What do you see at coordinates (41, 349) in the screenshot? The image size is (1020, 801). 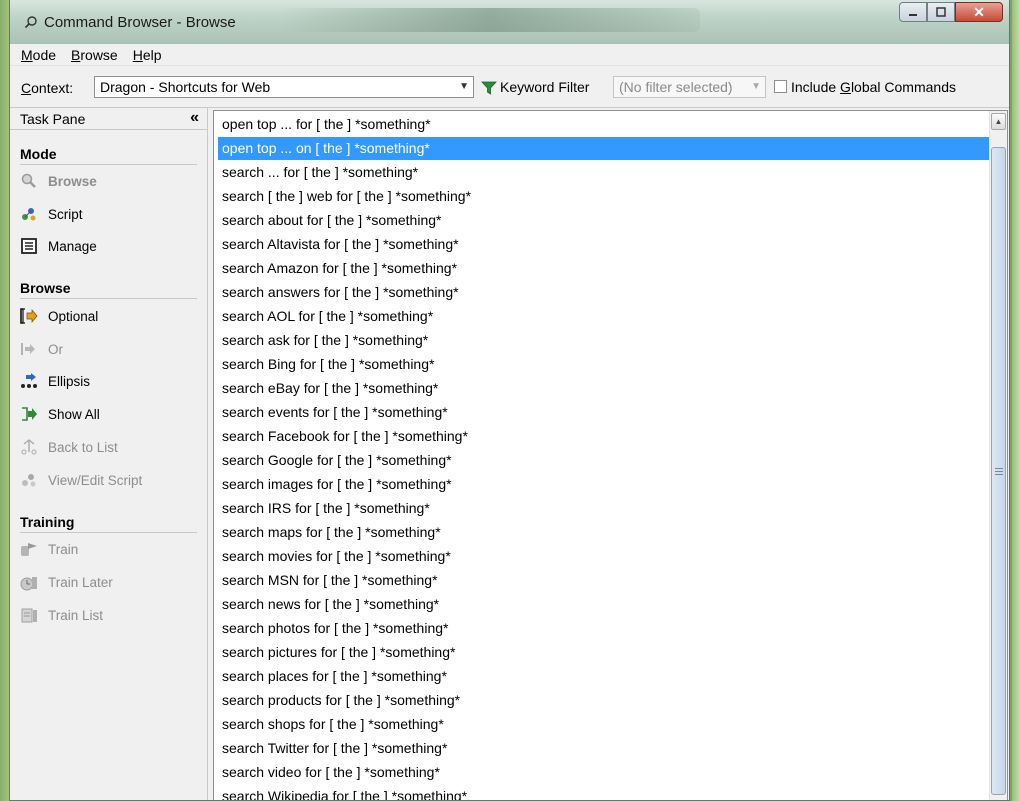 I see `browse-item-or: Or` at bounding box center [41, 349].